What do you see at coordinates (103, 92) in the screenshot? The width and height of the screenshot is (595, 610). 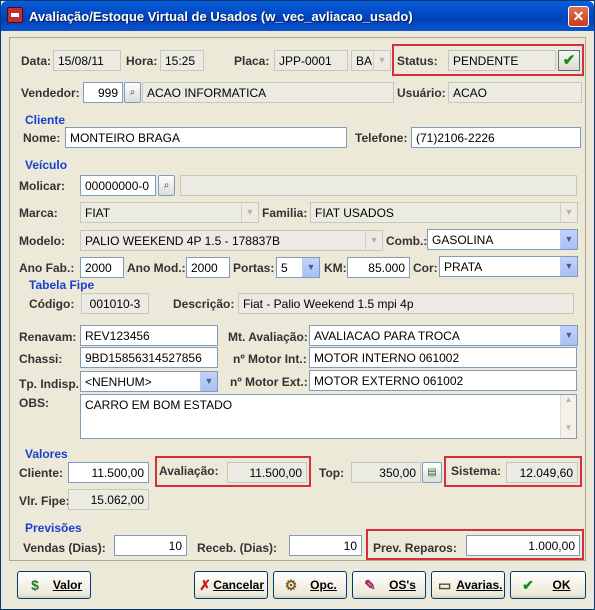 I see `vendedor-code-input: 999` at bounding box center [103, 92].